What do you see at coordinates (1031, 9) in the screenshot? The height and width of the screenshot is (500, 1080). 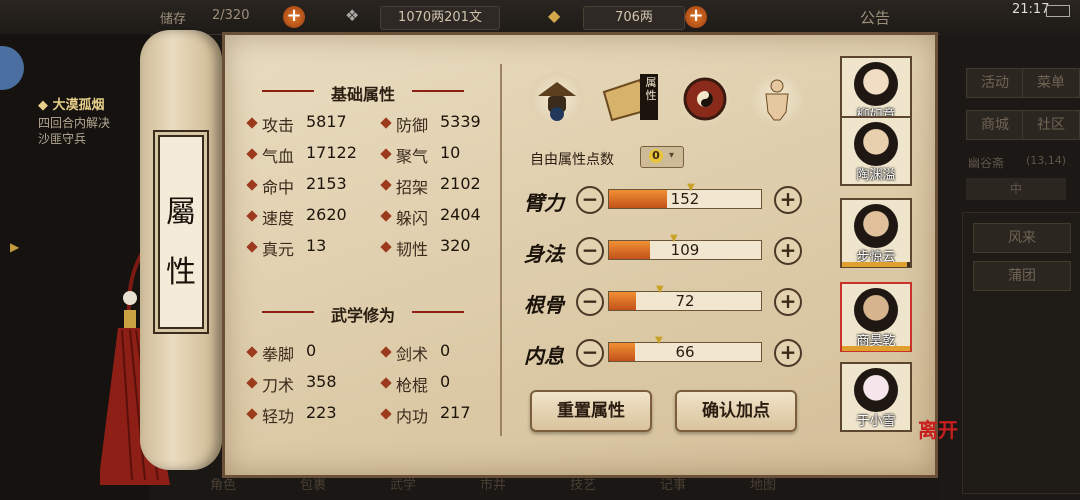 I see `clock: 21:17` at bounding box center [1031, 9].